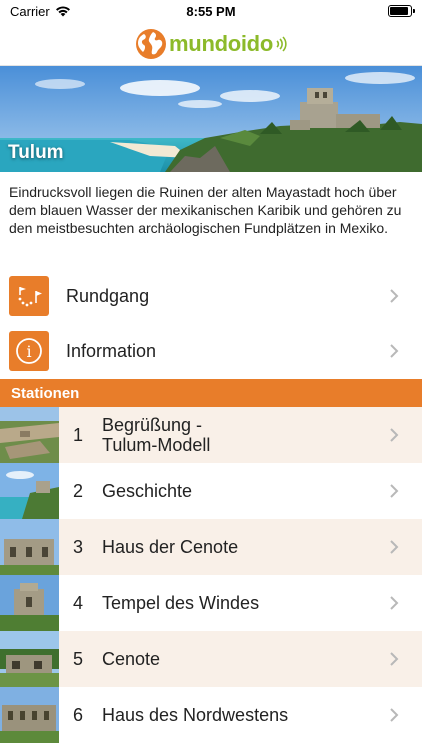 The width and height of the screenshot is (422, 750). I want to click on wifi-icon, so click(62, 11).